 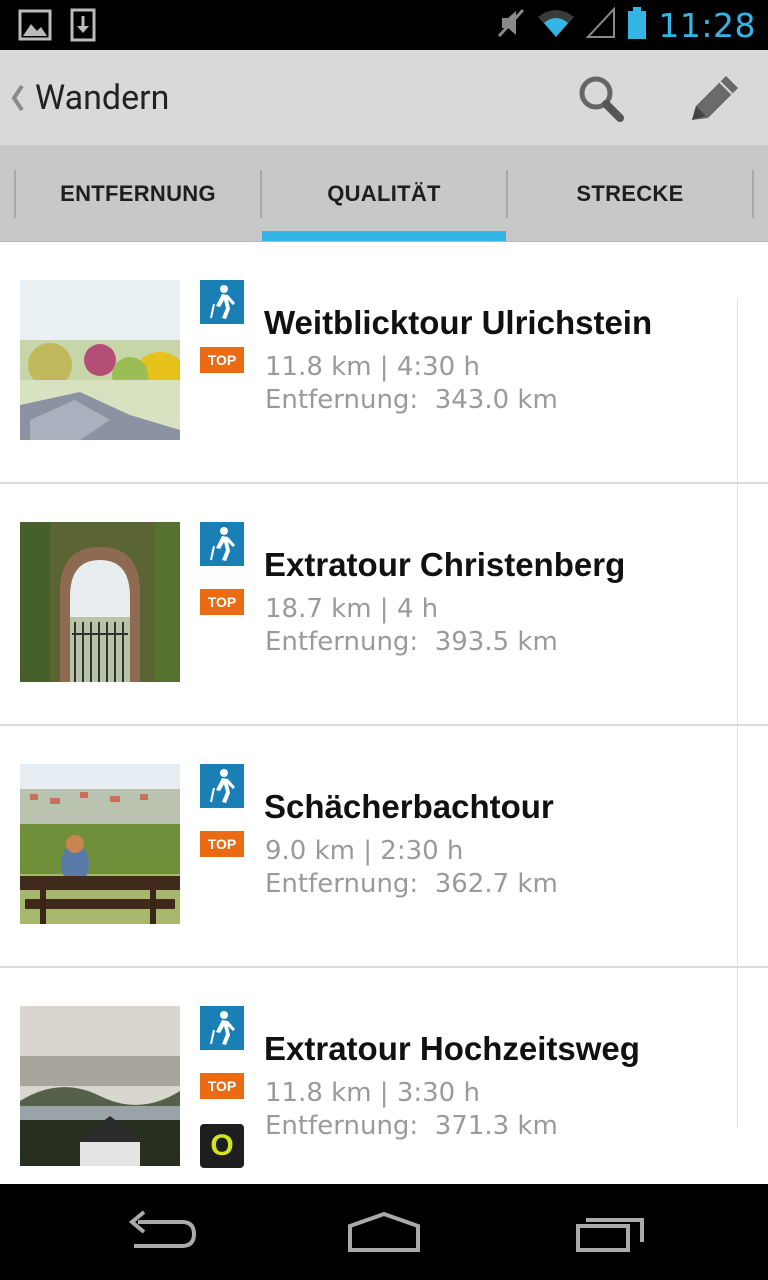 What do you see at coordinates (610, 1232) in the screenshot?
I see `recent-apps-icon` at bounding box center [610, 1232].